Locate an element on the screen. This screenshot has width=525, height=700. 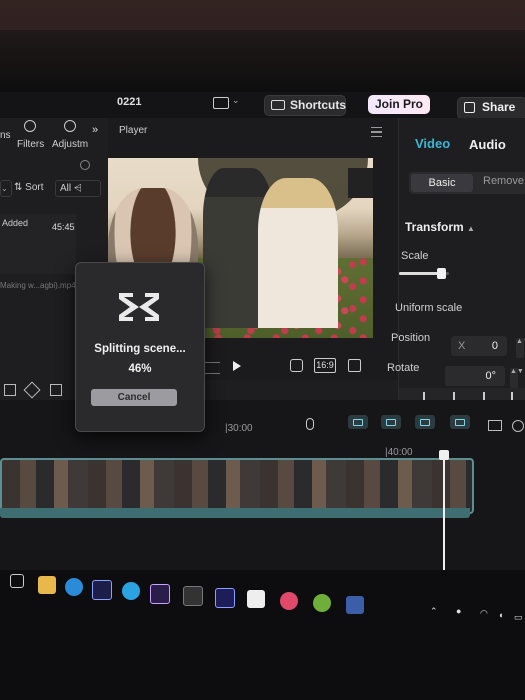
position-label: Position is located at coordinates (411, 338).